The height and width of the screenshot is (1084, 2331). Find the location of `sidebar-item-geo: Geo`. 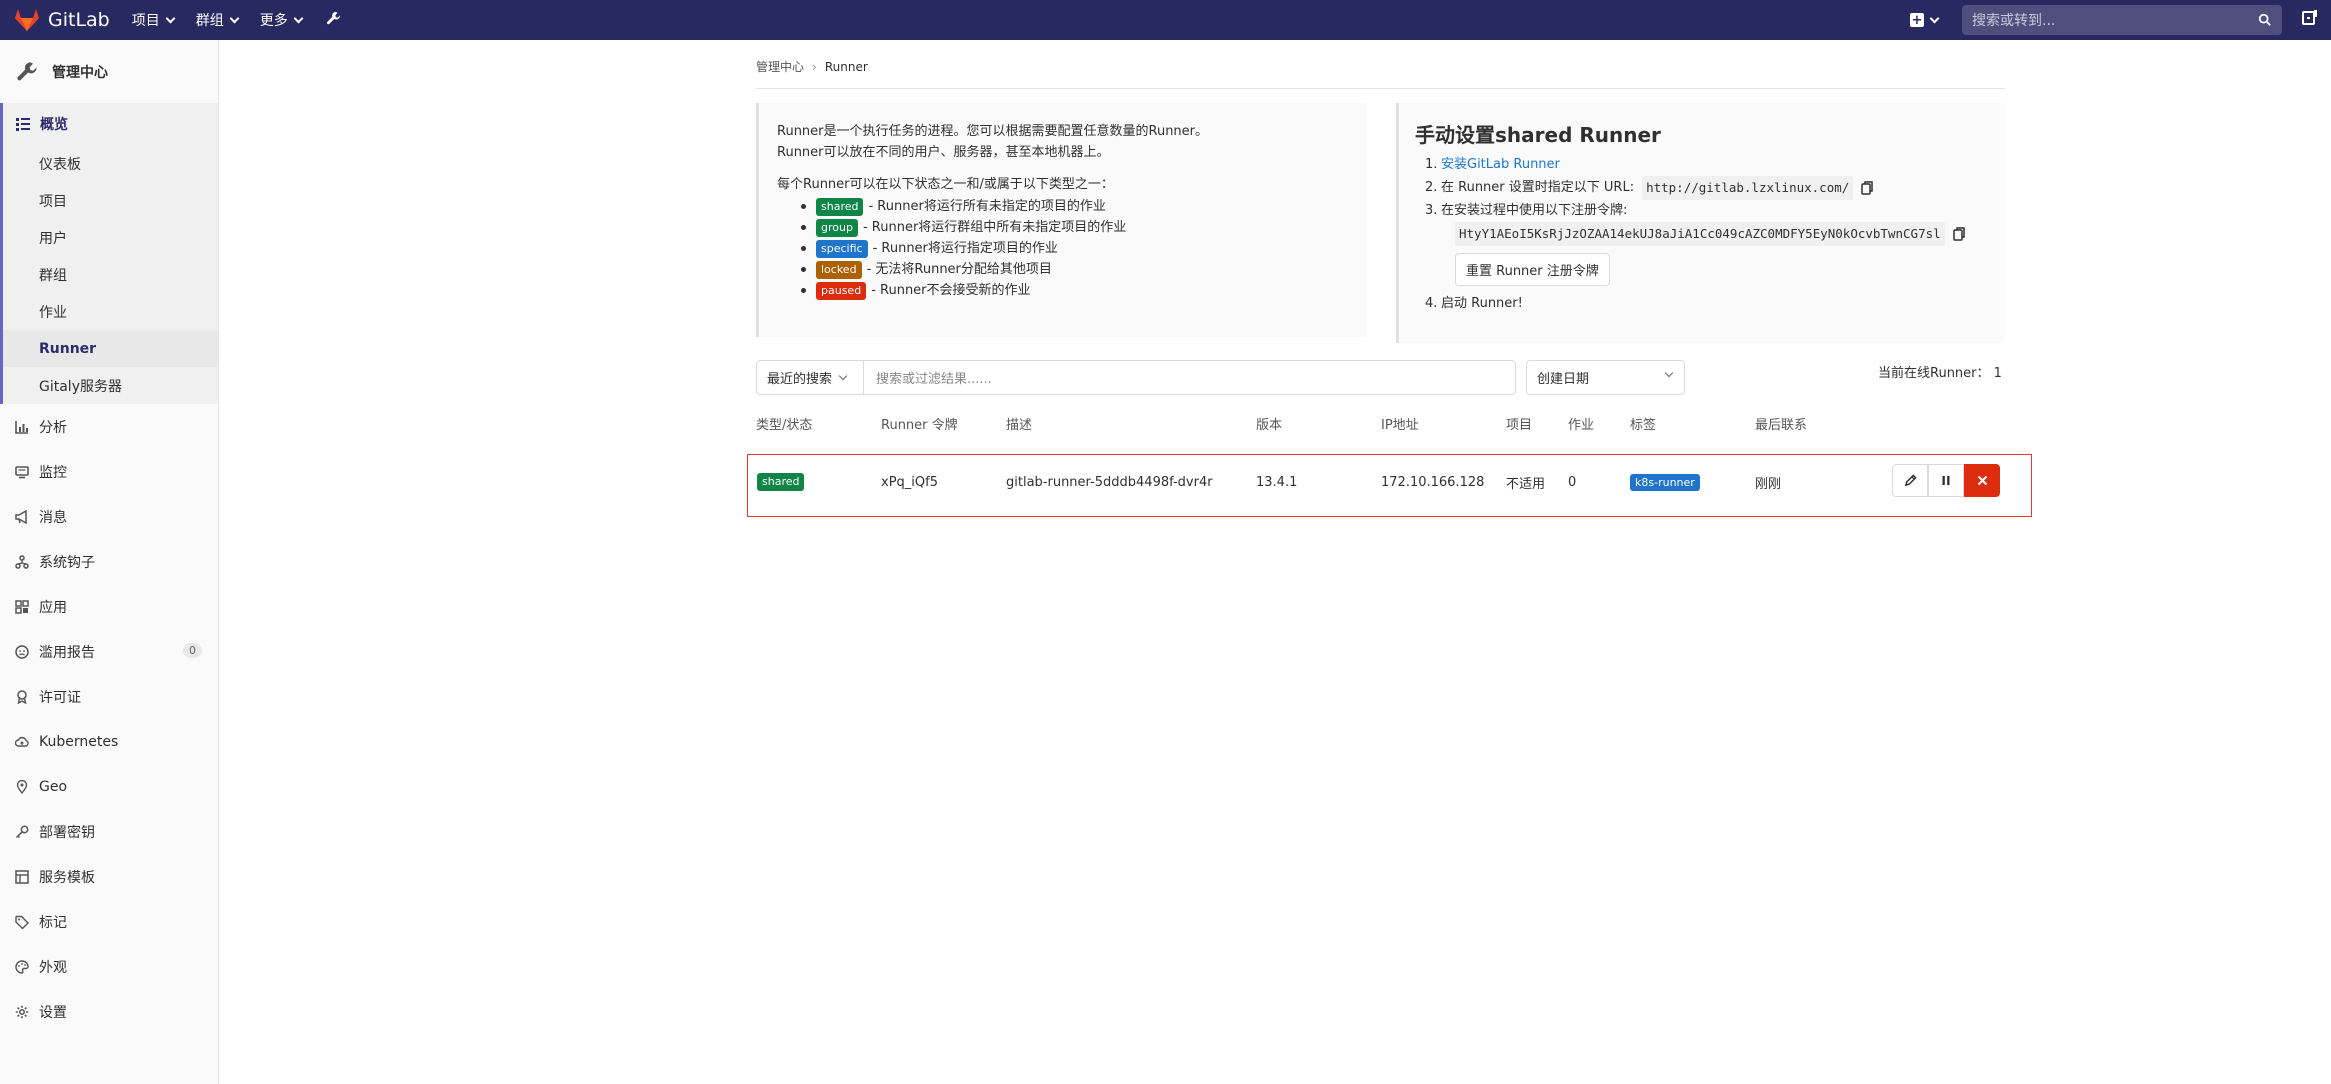

sidebar-item-geo: Geo is located at coordinates (109, 786).